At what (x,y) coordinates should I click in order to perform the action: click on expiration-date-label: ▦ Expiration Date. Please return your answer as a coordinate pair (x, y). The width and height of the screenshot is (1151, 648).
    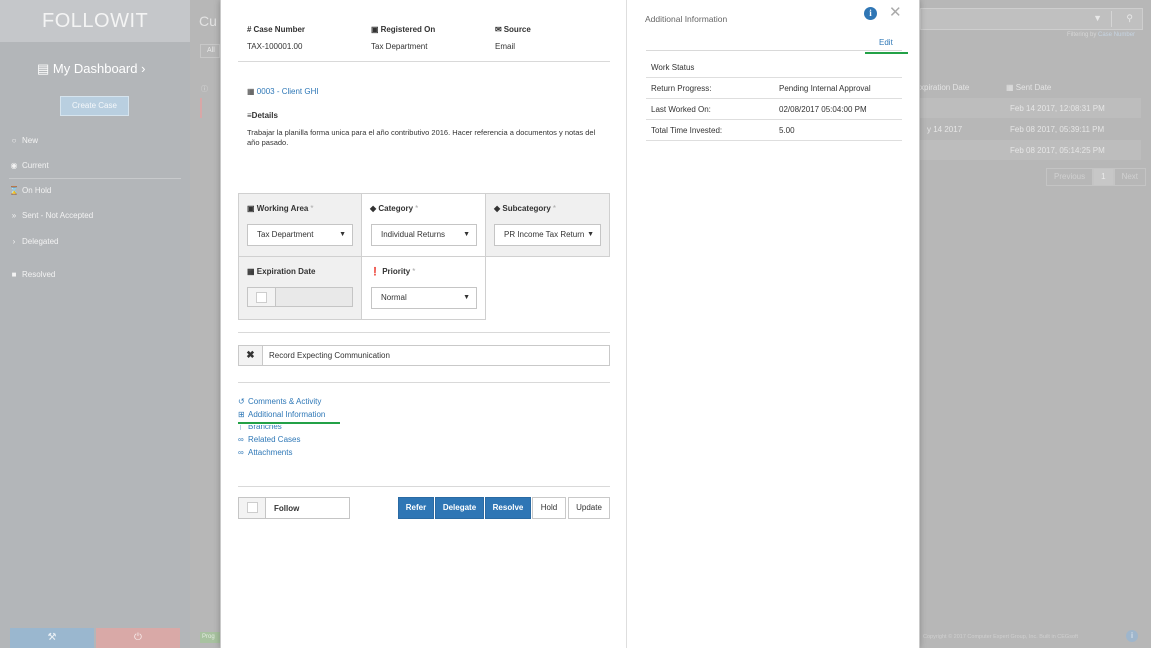
    Looking at the image, I should click on (281, 271).